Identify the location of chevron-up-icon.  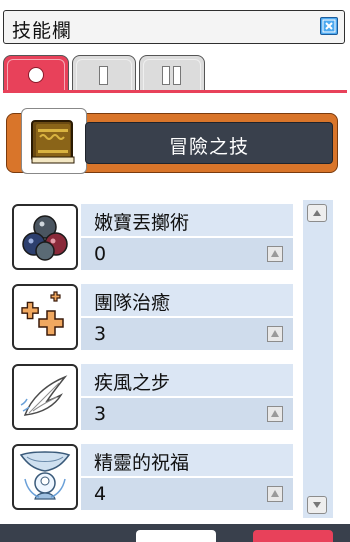
(317, 213).